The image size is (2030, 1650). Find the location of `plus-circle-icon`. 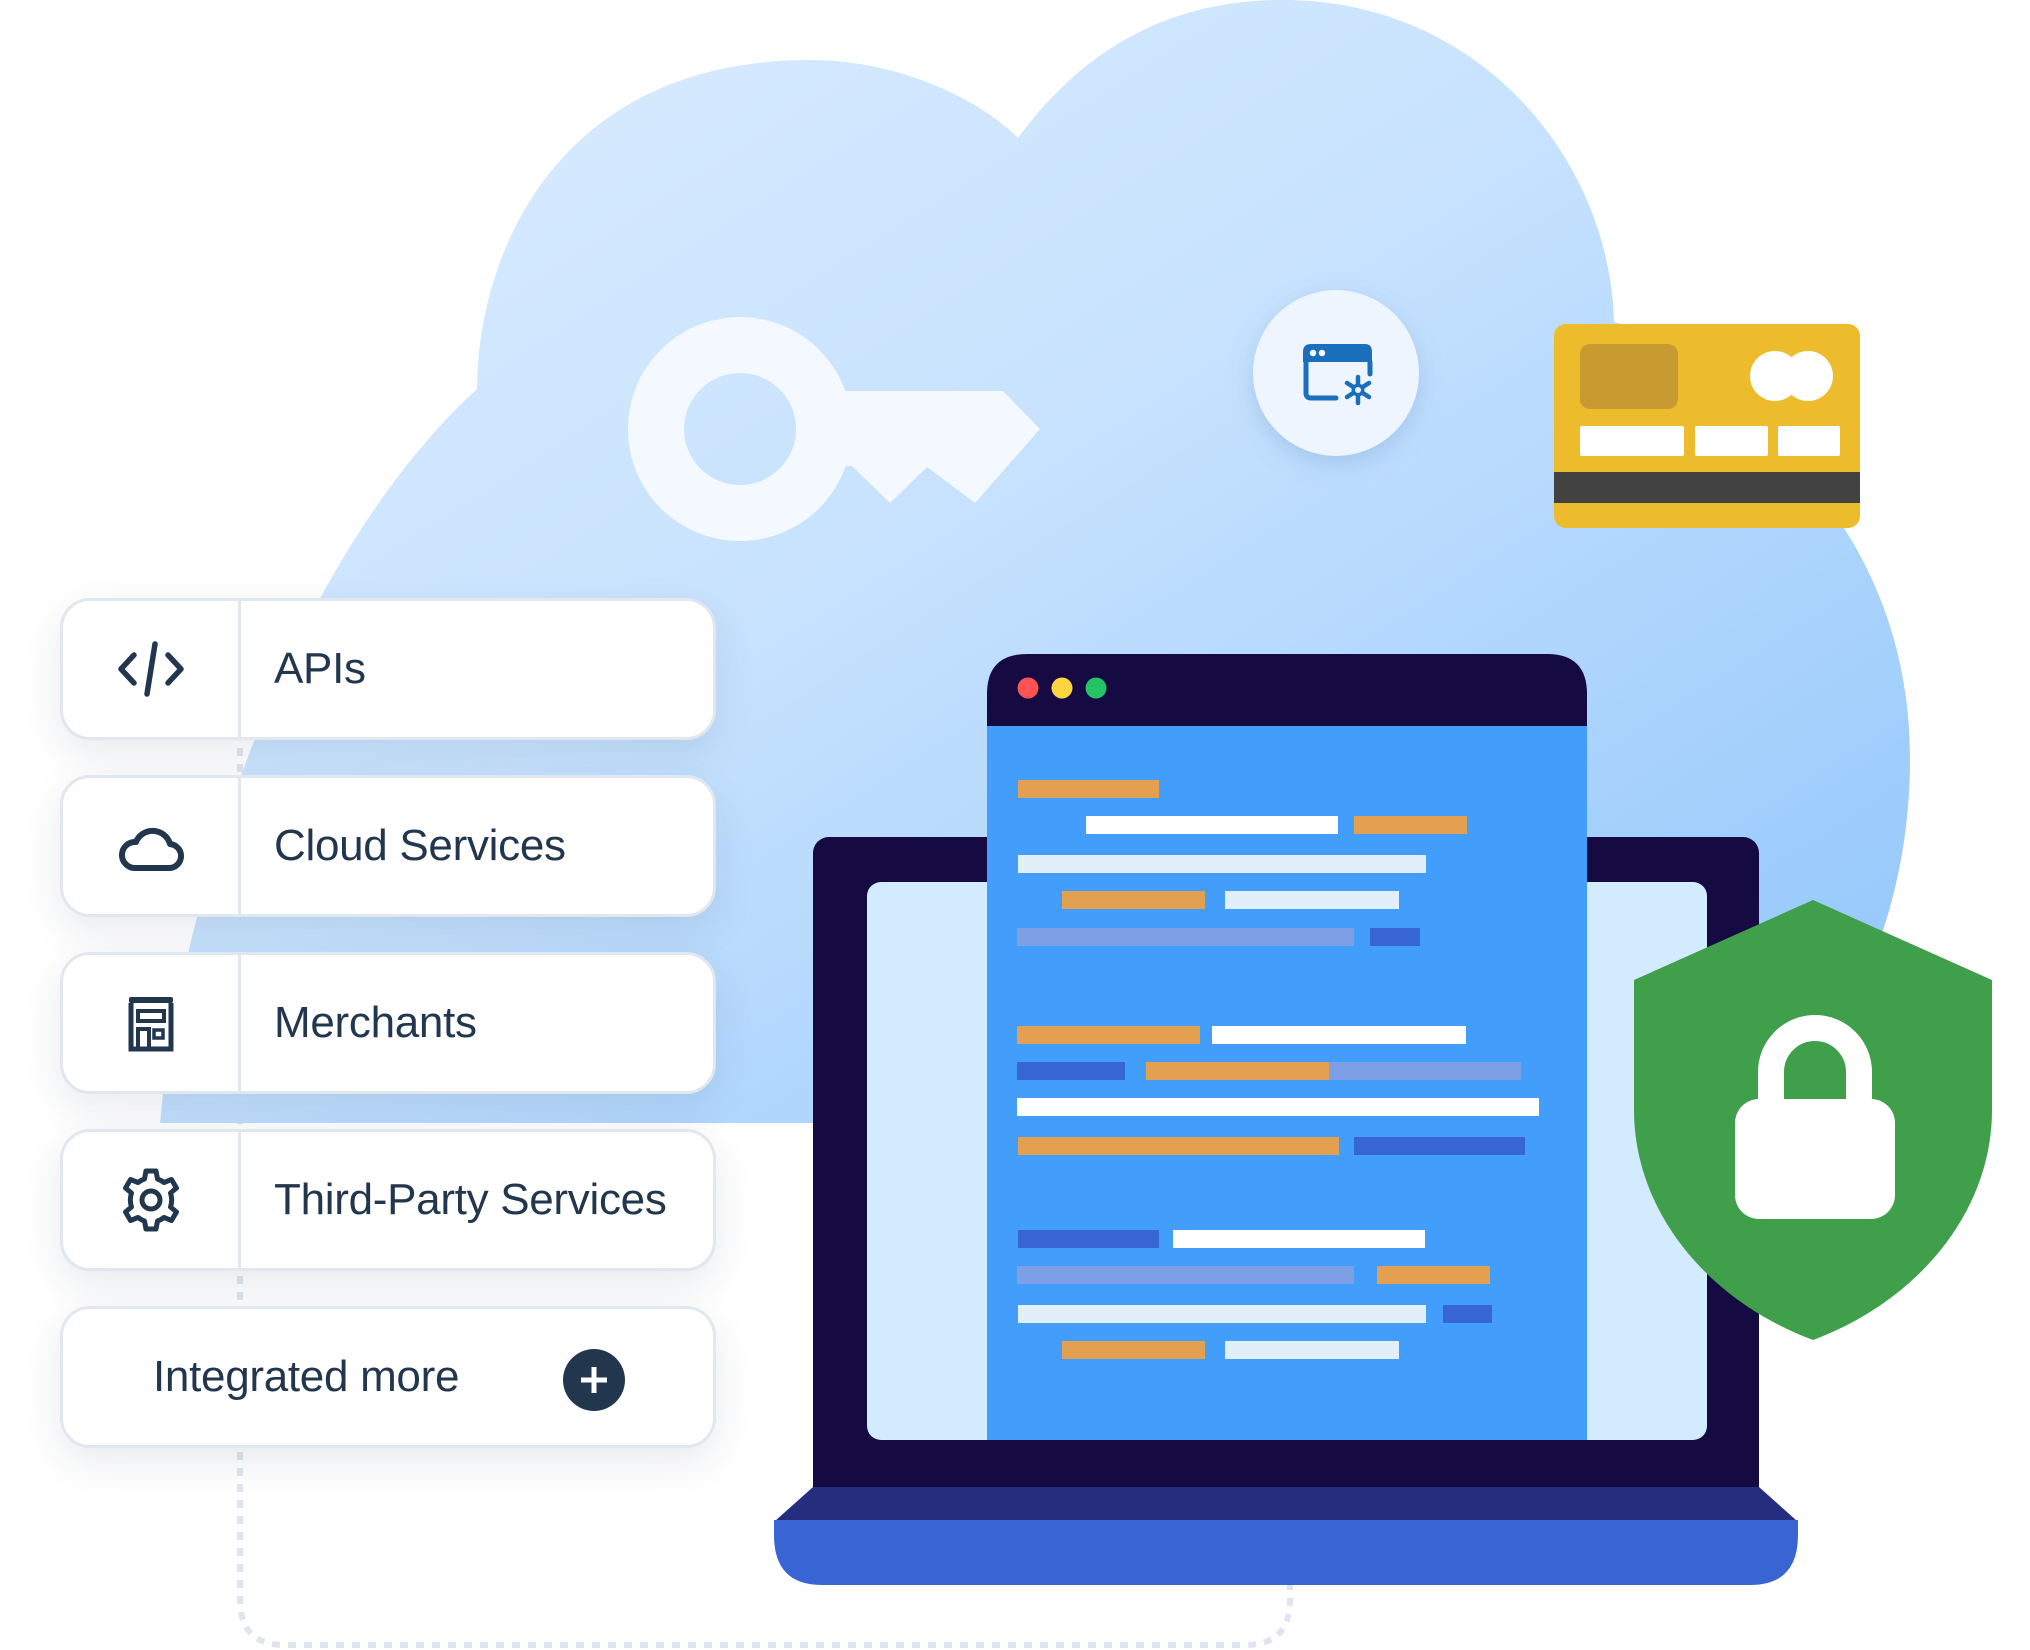

plus-circle-icon is located at coordinates (594, 1380).